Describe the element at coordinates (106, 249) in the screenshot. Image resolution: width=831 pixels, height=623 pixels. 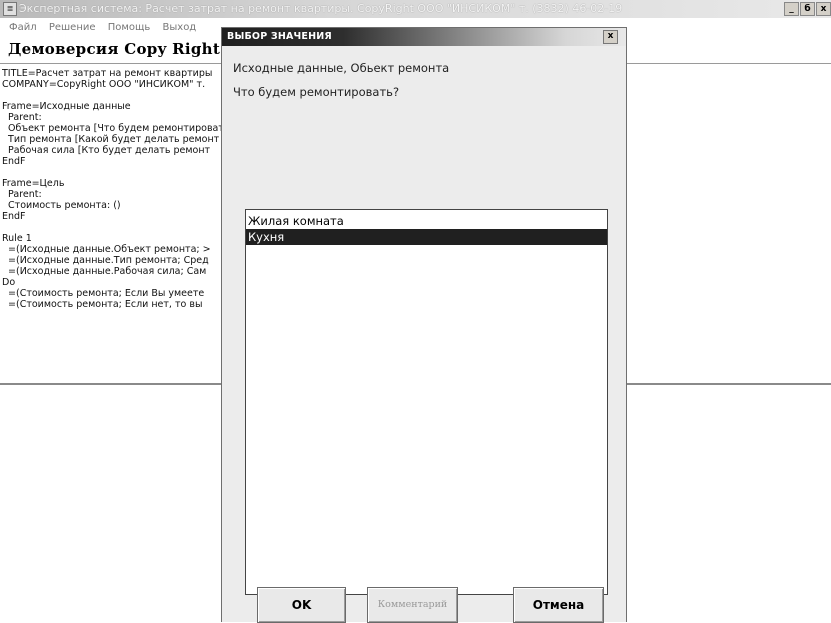
I see `editor-line: =(Исходные данные.Объект ремонта; >` at that location.